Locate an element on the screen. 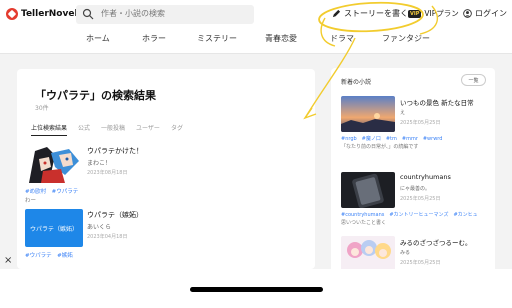 This screenshot has height=308, width=512. sunset-landscape-icon is located at coordinates (368, 114).